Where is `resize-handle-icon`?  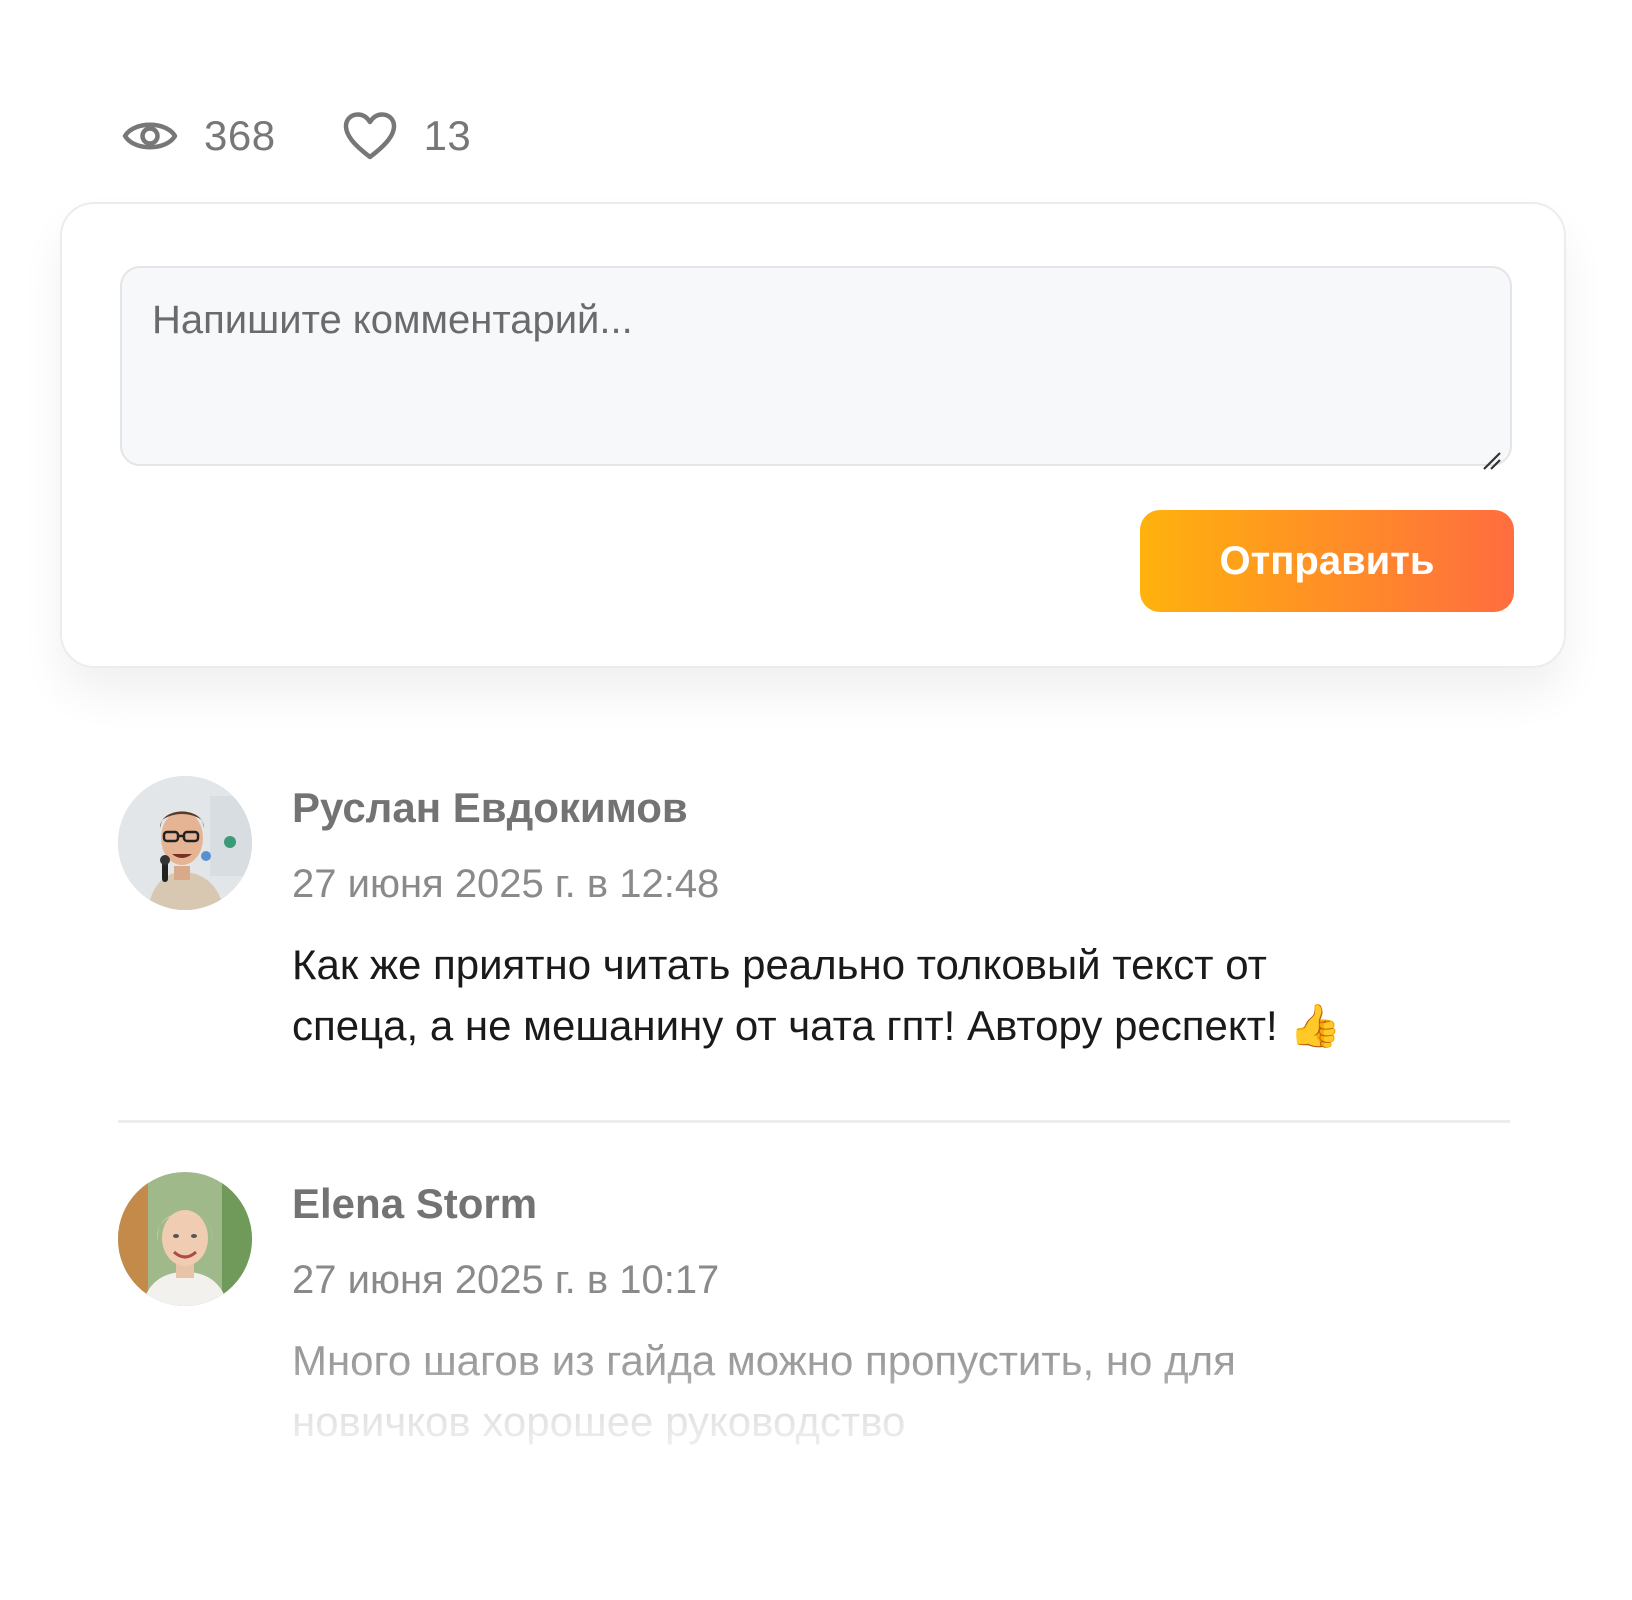
resize-handle-icon is located at coordinates (1491, 453).